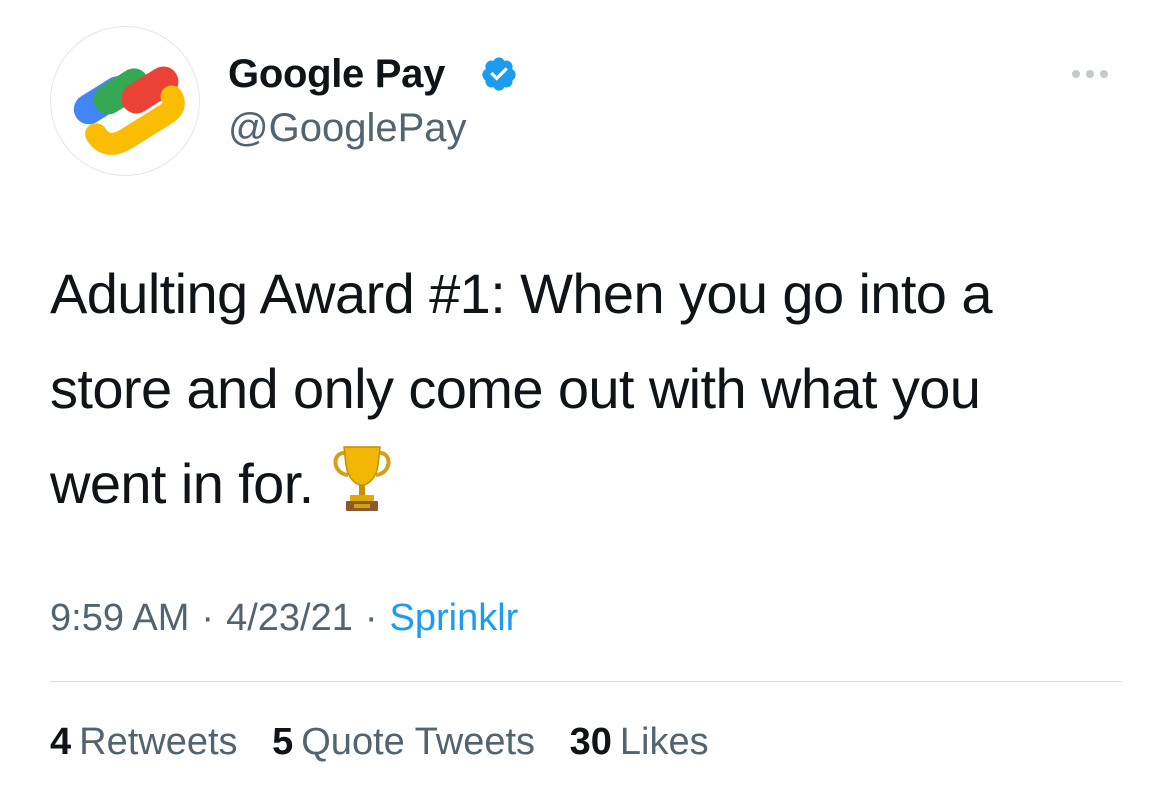  I want to click on tweet-stats: 4 Retweets 5 Quote Tweets 30 Likes, so click(391, 742).